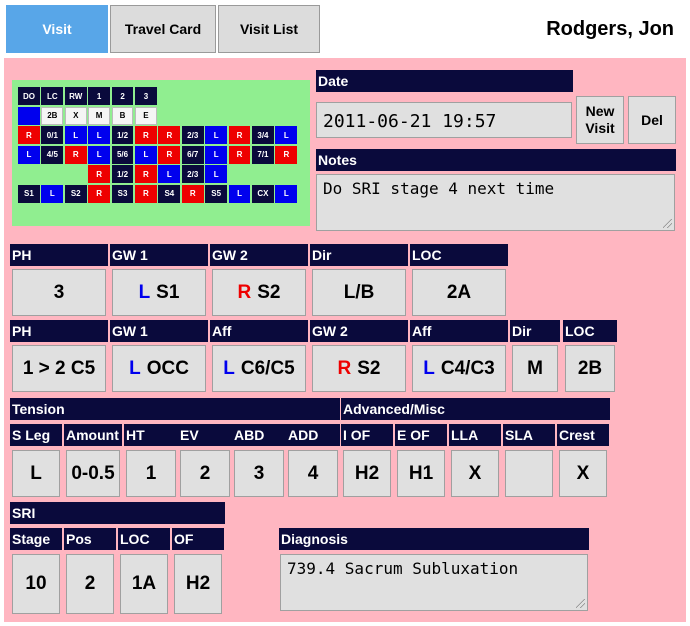 This screenshot has width=690, height=626. Describe the element at coordinates (600, 120) in the screenshot. I see `new-visit-button: New Visit` at that location.